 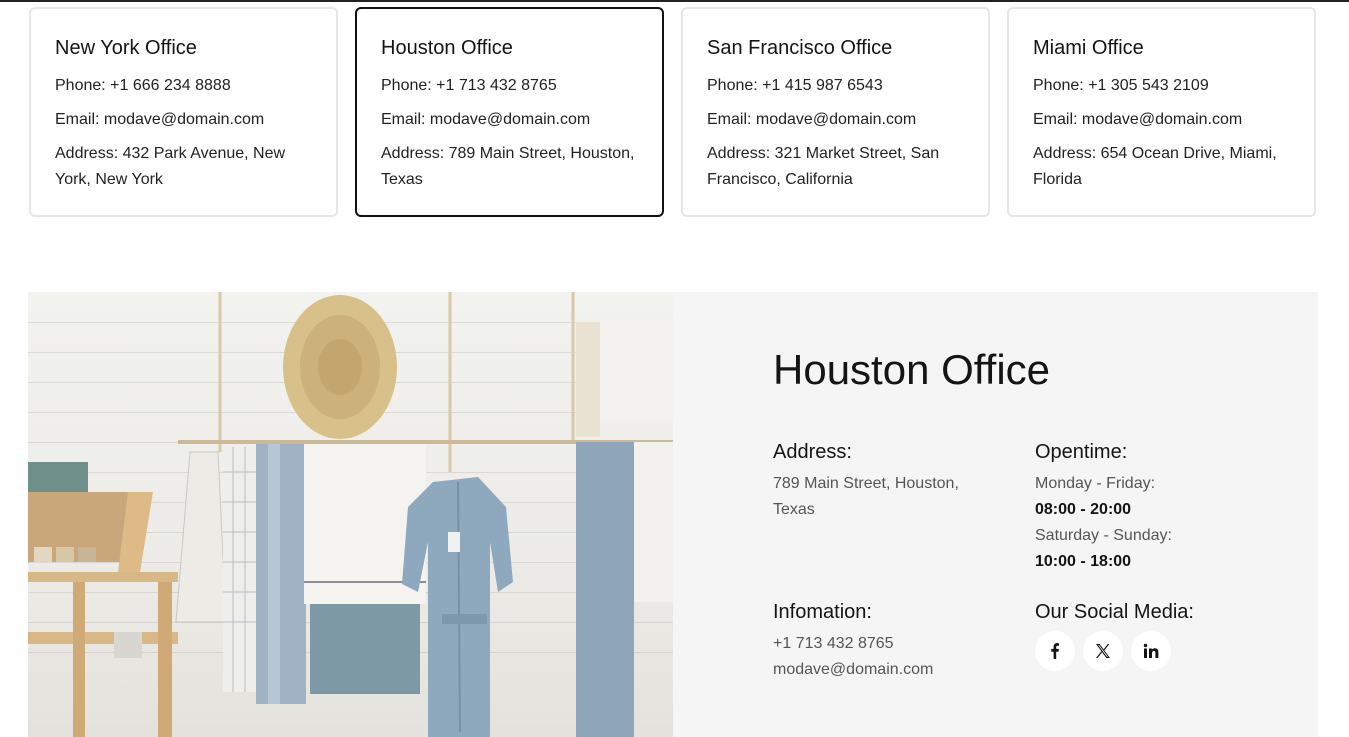 I want to click on x-button, so click(x=1103, y=651).